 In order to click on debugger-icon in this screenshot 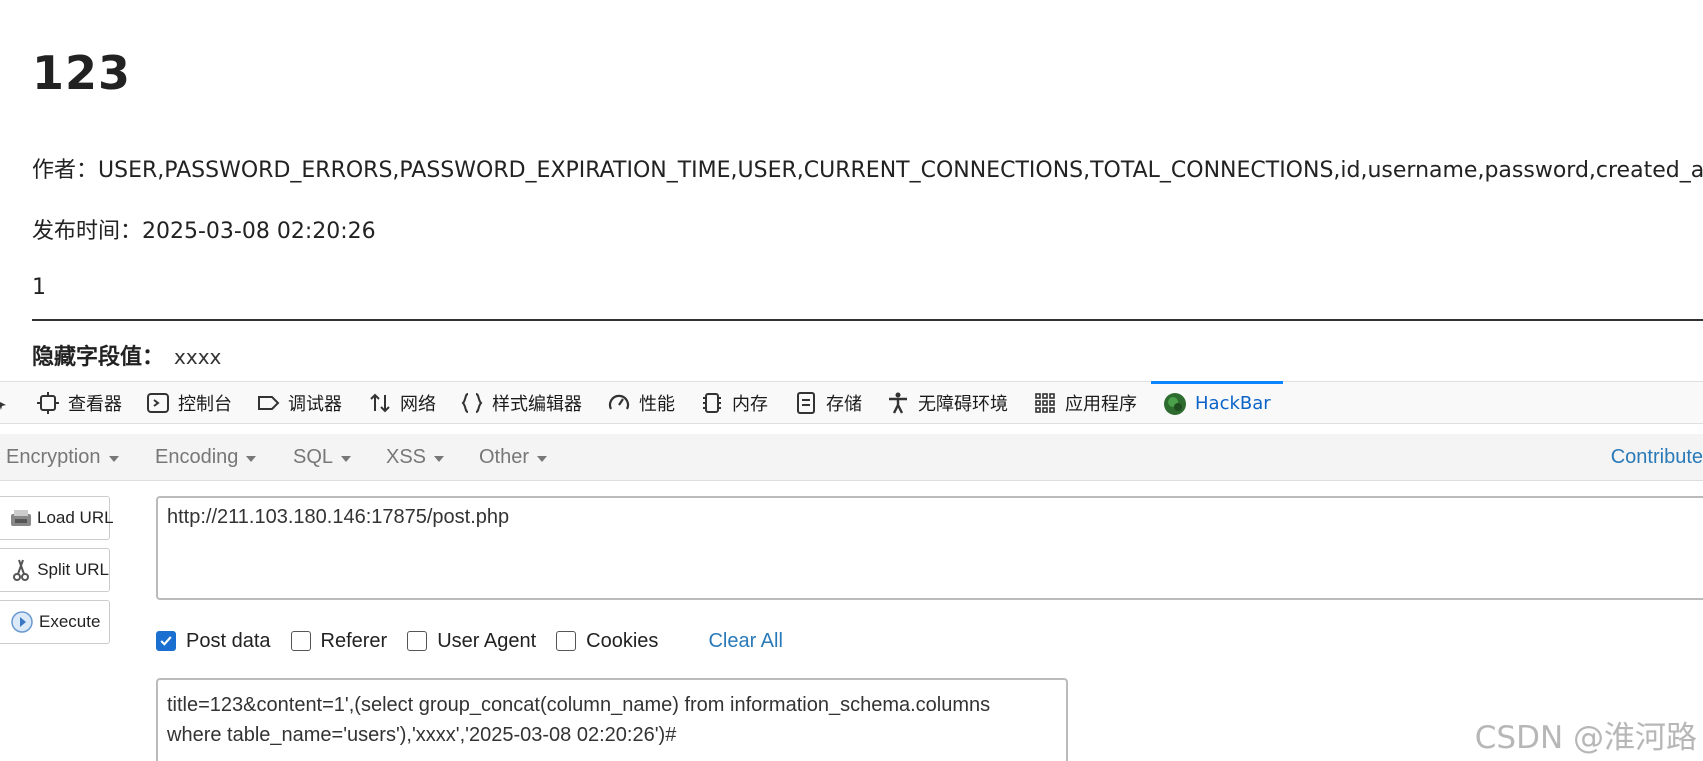, I will do `click(268, 403)`.